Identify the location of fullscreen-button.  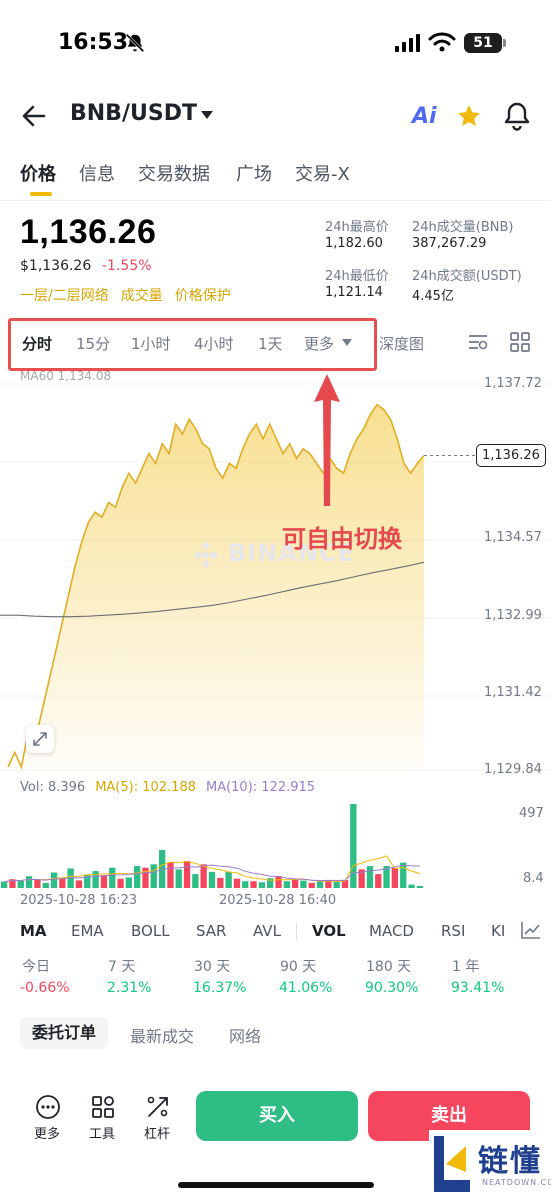
(40, 739).